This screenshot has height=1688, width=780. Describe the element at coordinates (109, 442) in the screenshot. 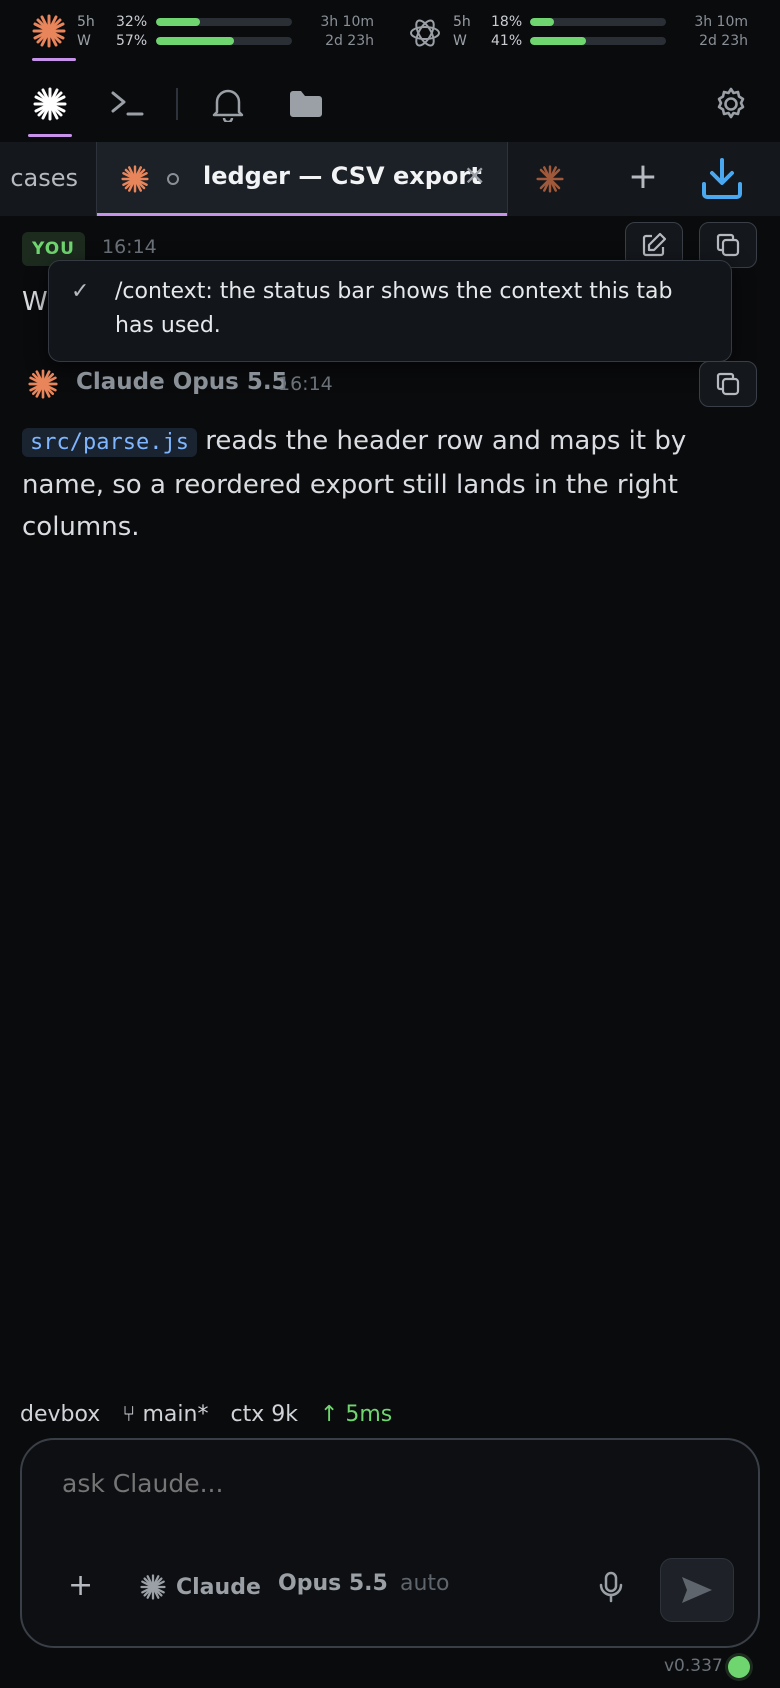

I see `code-filename: src/parse.js` at that location.